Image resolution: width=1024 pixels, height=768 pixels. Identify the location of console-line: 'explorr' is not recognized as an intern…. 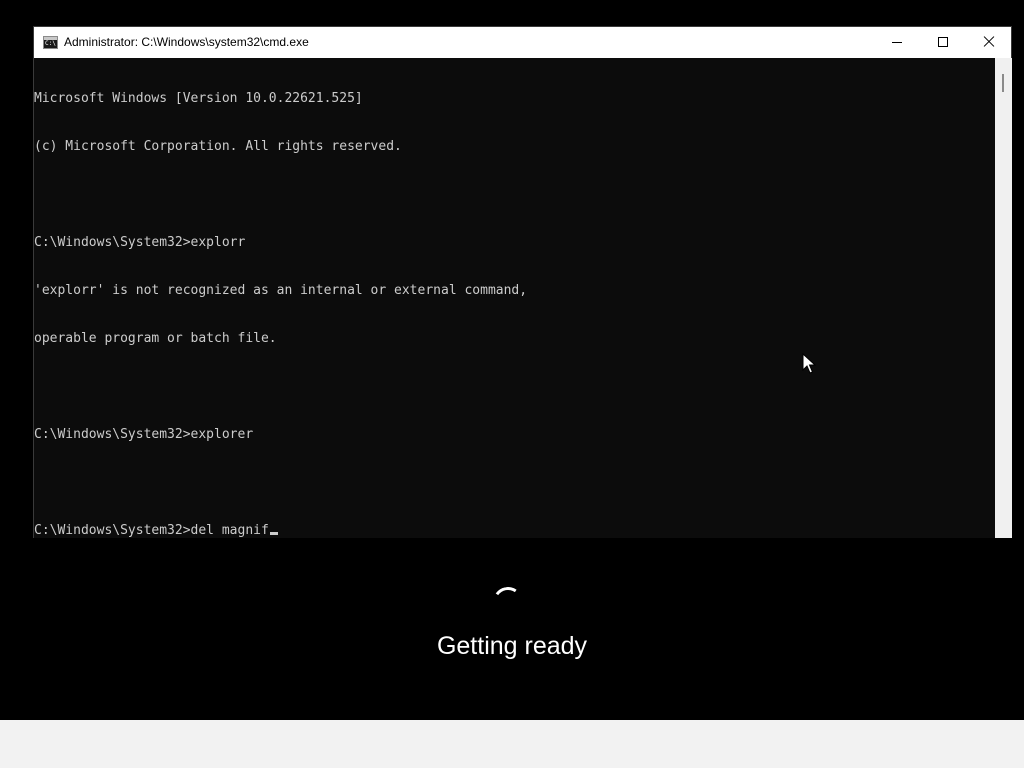
(281, 290).